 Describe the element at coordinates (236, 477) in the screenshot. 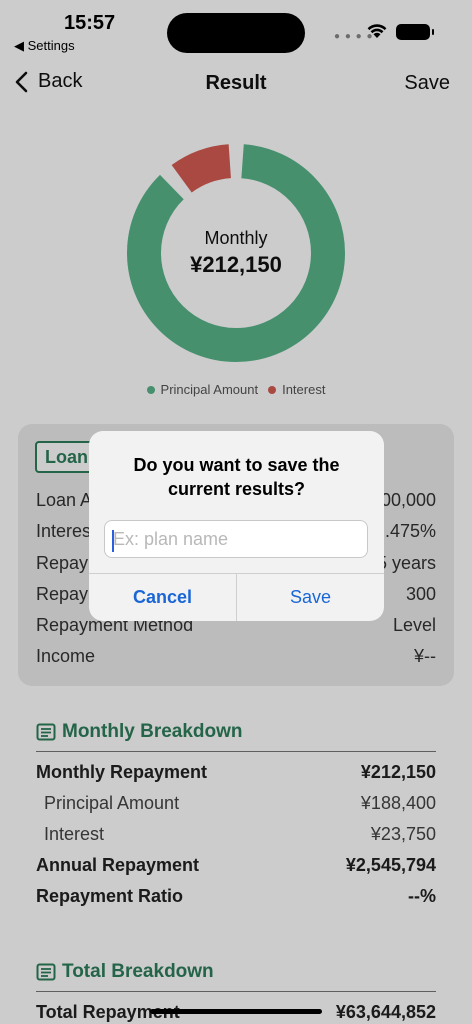

I see `dialog-title: Do you want to save the current results?` at that location.